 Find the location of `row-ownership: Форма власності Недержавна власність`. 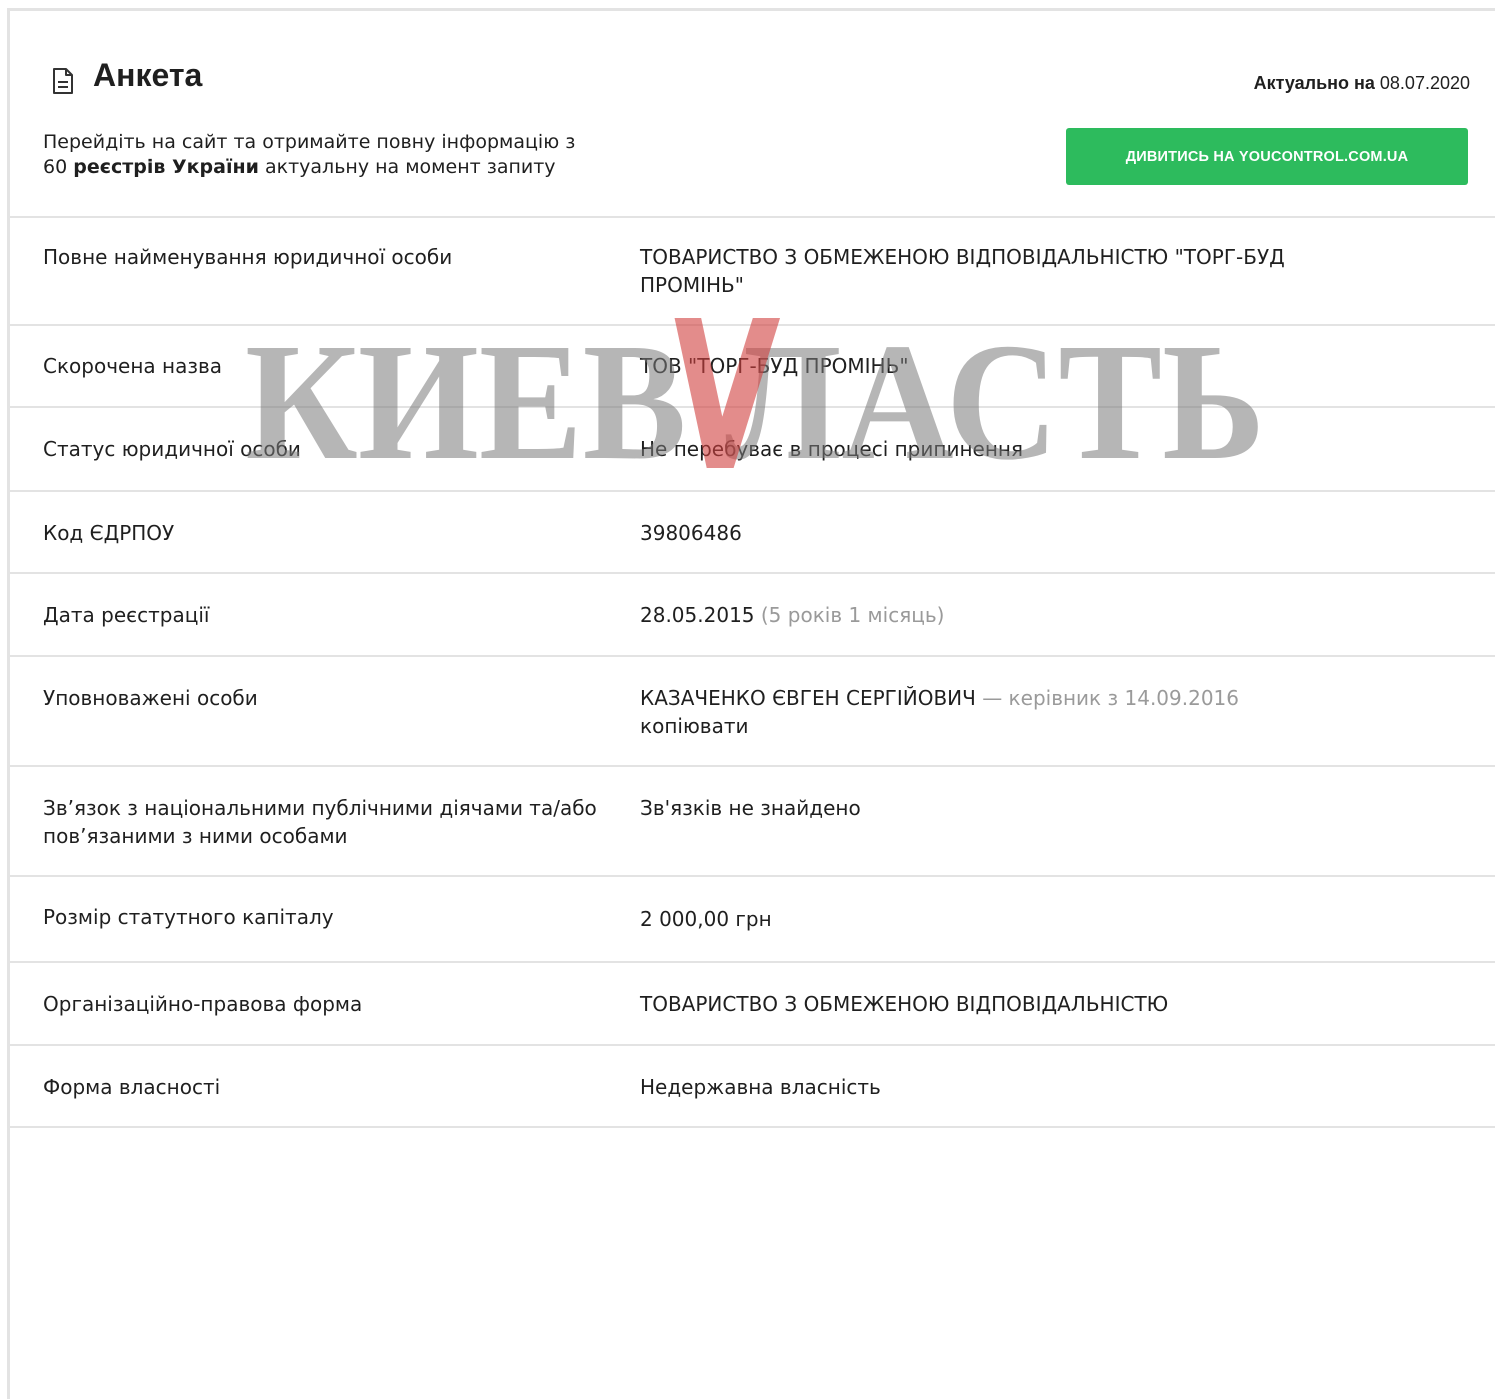

row-ownership: Форма власності Недержавна власність is located at coordinates (752, 1087).